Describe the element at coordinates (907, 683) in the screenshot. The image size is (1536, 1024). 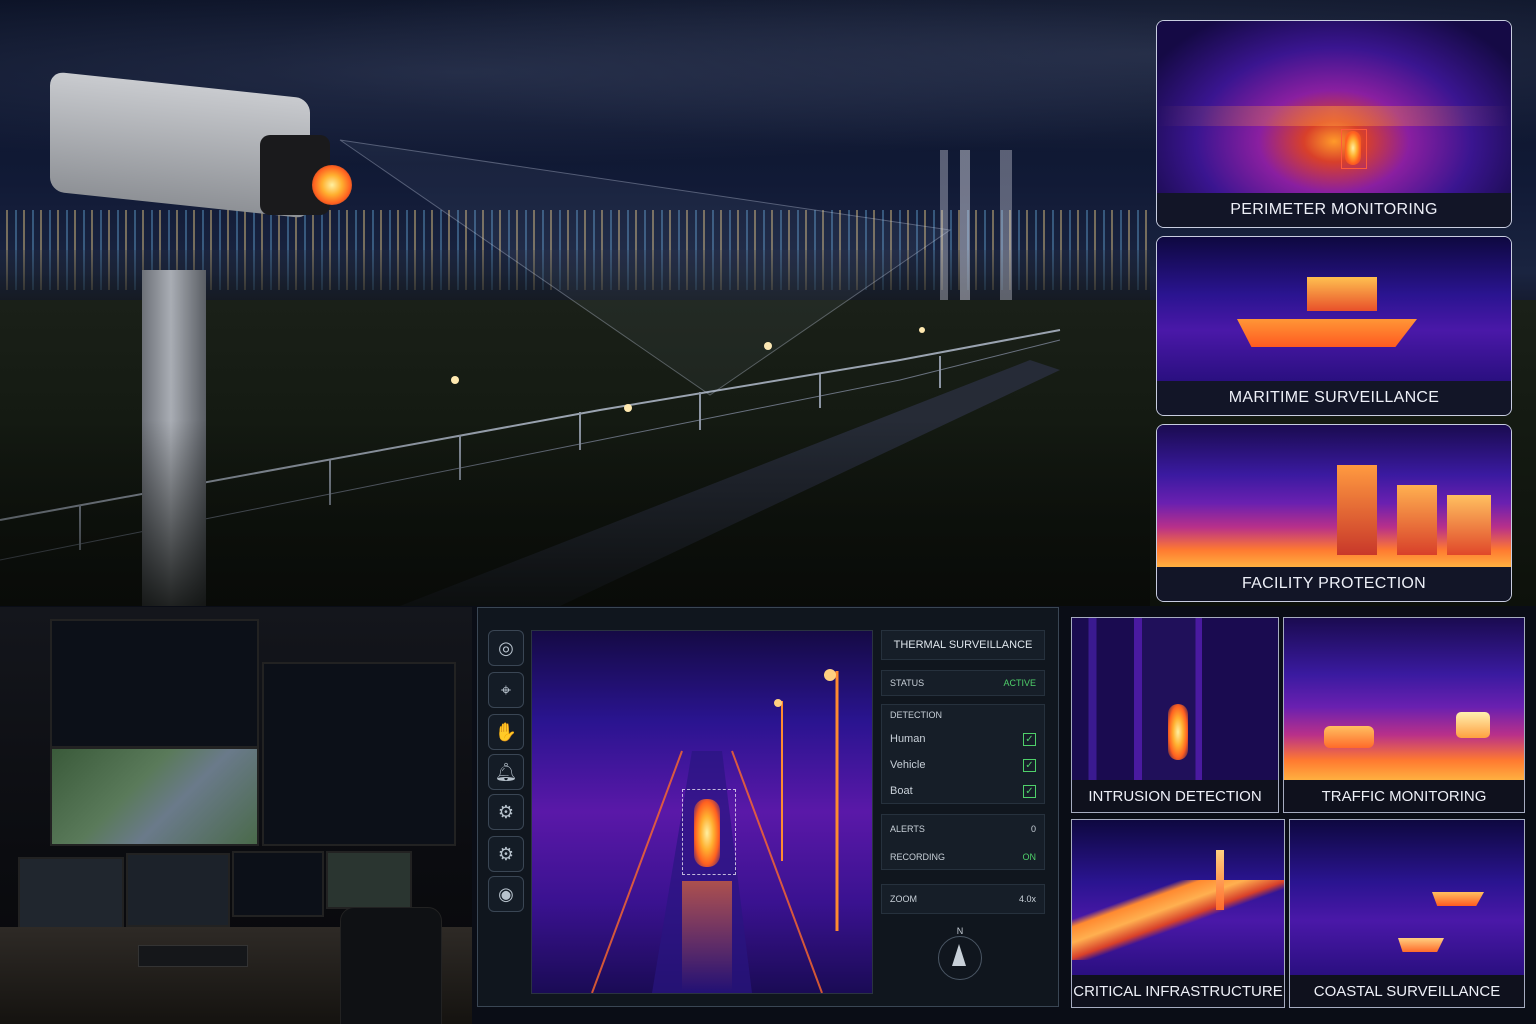
I see `status-label: STATUS` at that location.